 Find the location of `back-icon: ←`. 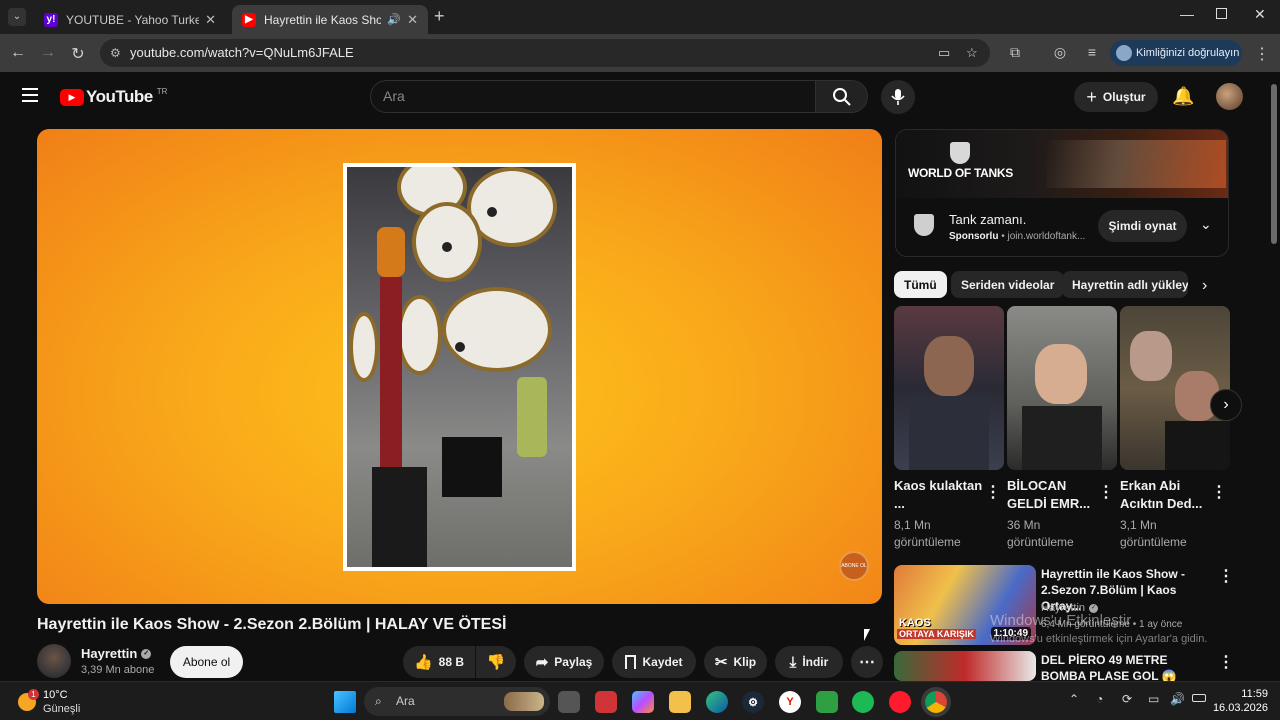

back-icon: ← is located at coordinates (18, 53).